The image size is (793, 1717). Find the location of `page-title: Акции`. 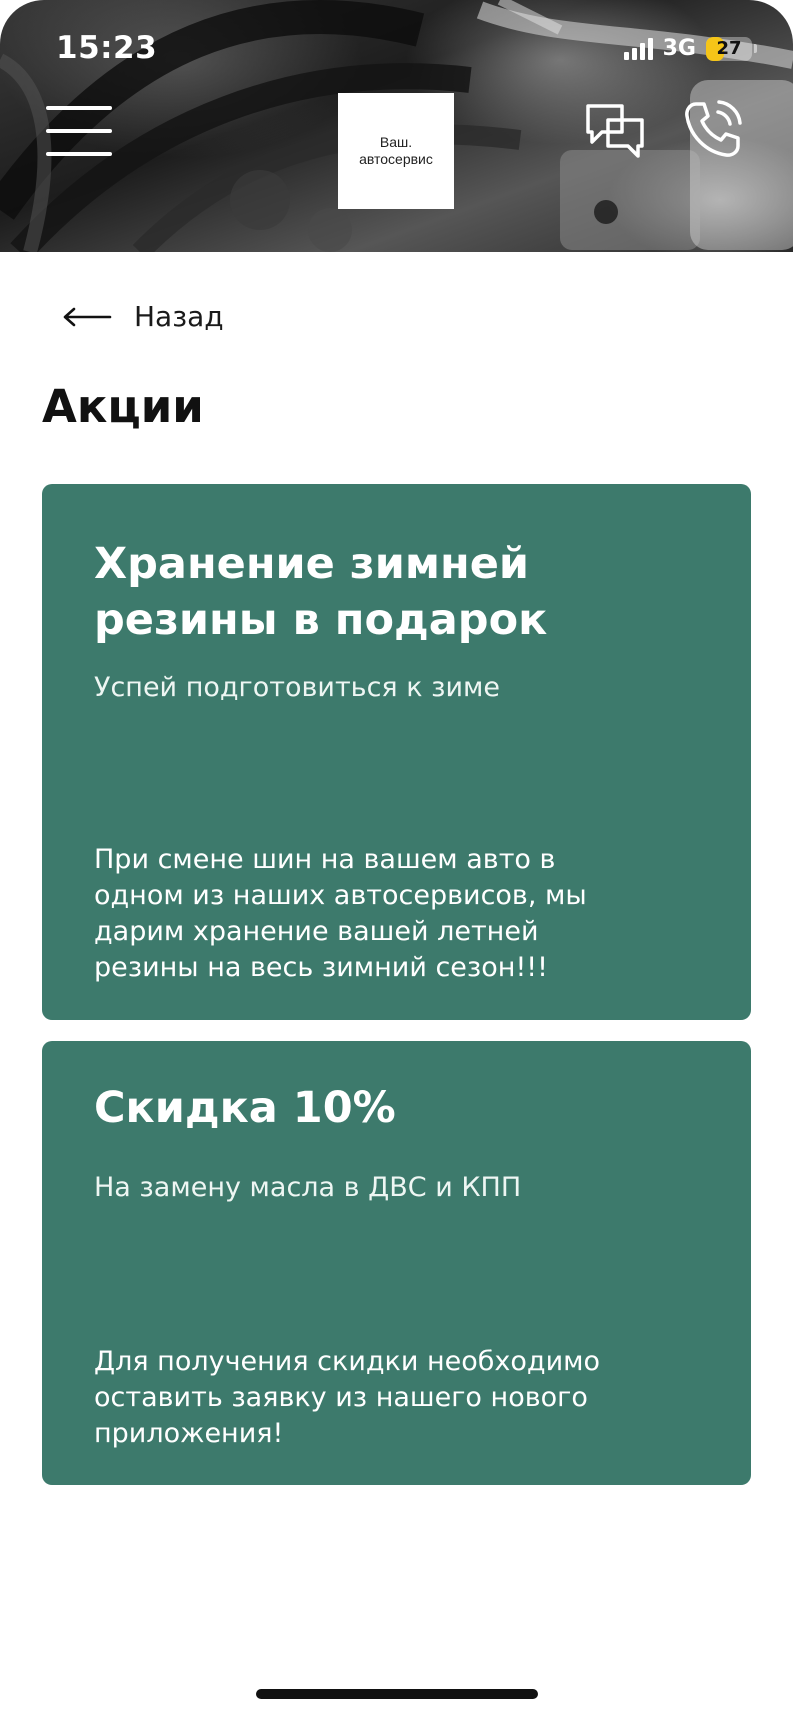

page-title: Акции is located at coordinates (123, 406).